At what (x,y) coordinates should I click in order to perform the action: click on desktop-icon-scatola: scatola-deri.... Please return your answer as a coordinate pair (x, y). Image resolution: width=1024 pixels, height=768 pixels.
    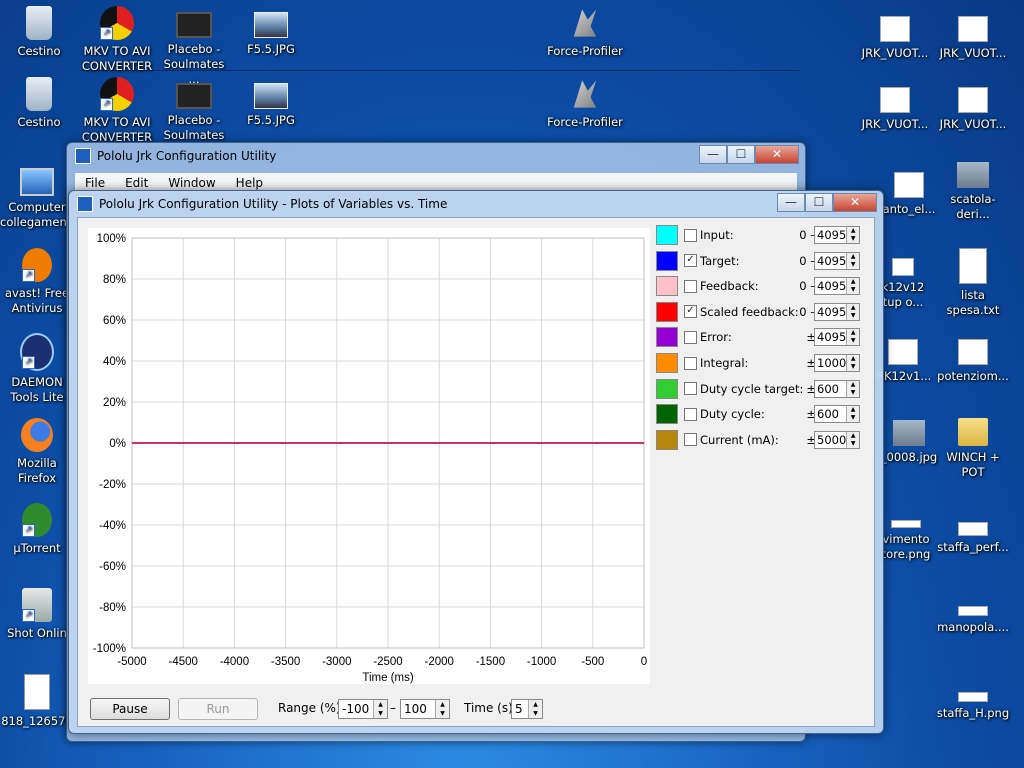
    Looking at the image, I should click on (973, 192).